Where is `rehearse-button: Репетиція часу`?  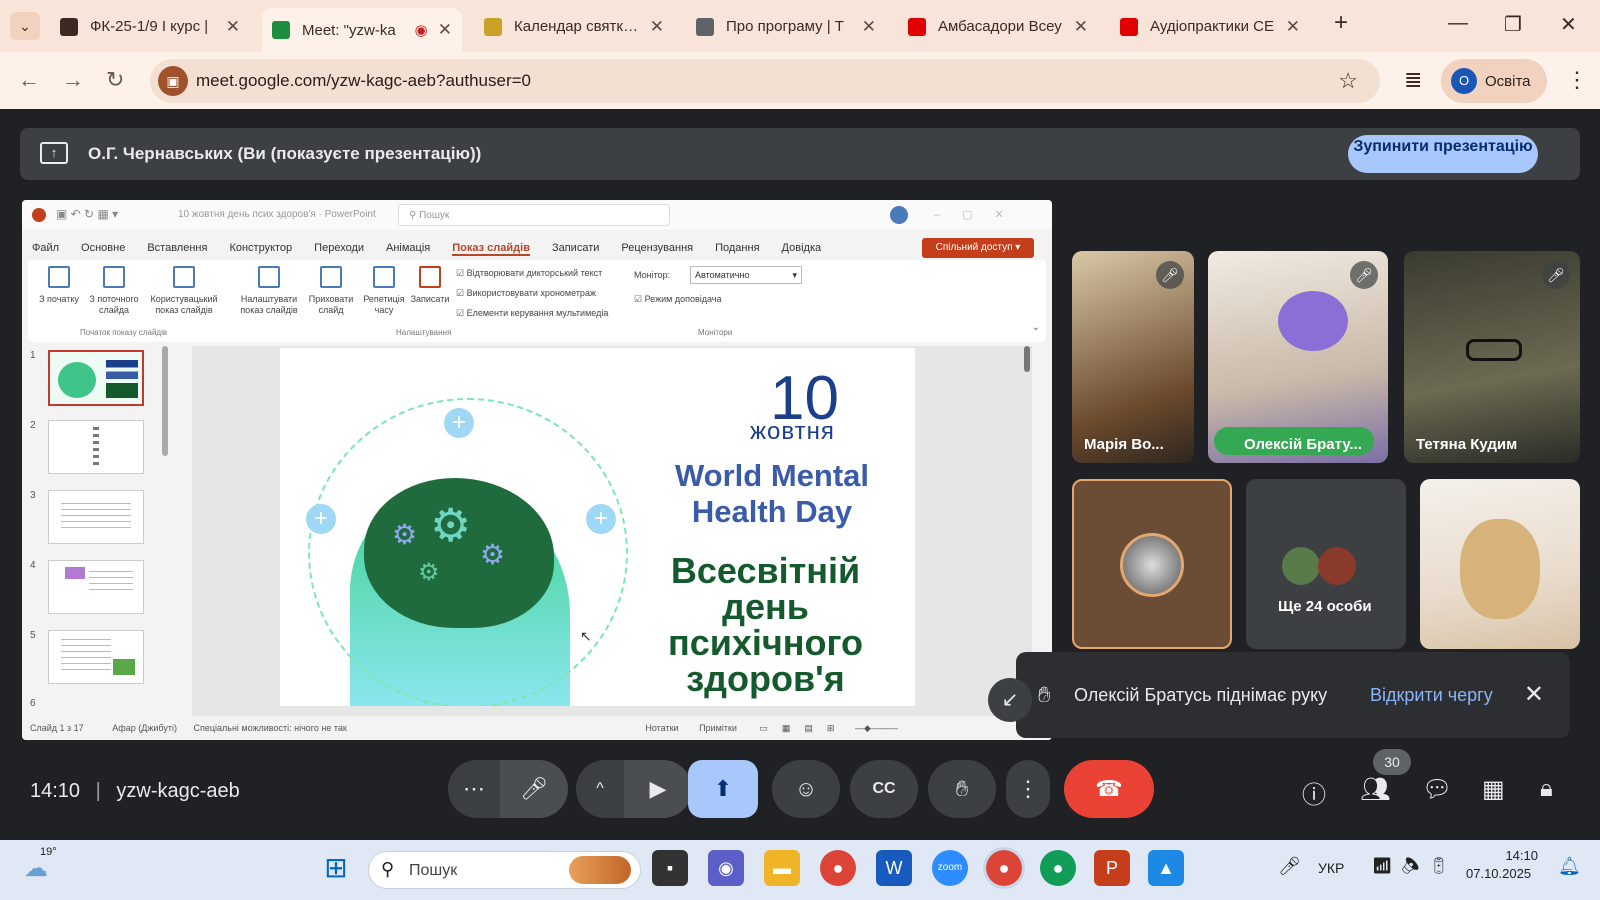
rehearse-button: Репетиція часу is located at coordinates (384, 291).